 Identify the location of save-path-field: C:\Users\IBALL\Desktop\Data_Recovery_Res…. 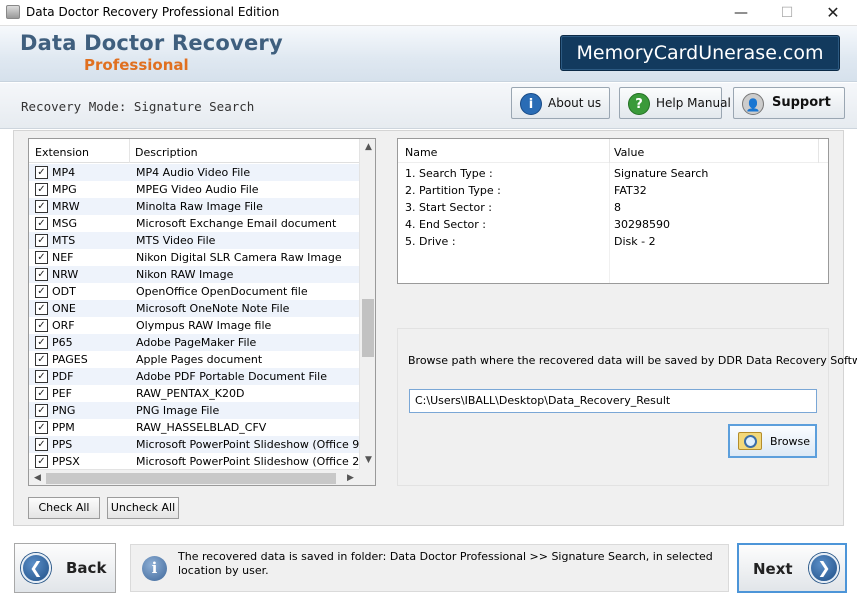
(613, 401).